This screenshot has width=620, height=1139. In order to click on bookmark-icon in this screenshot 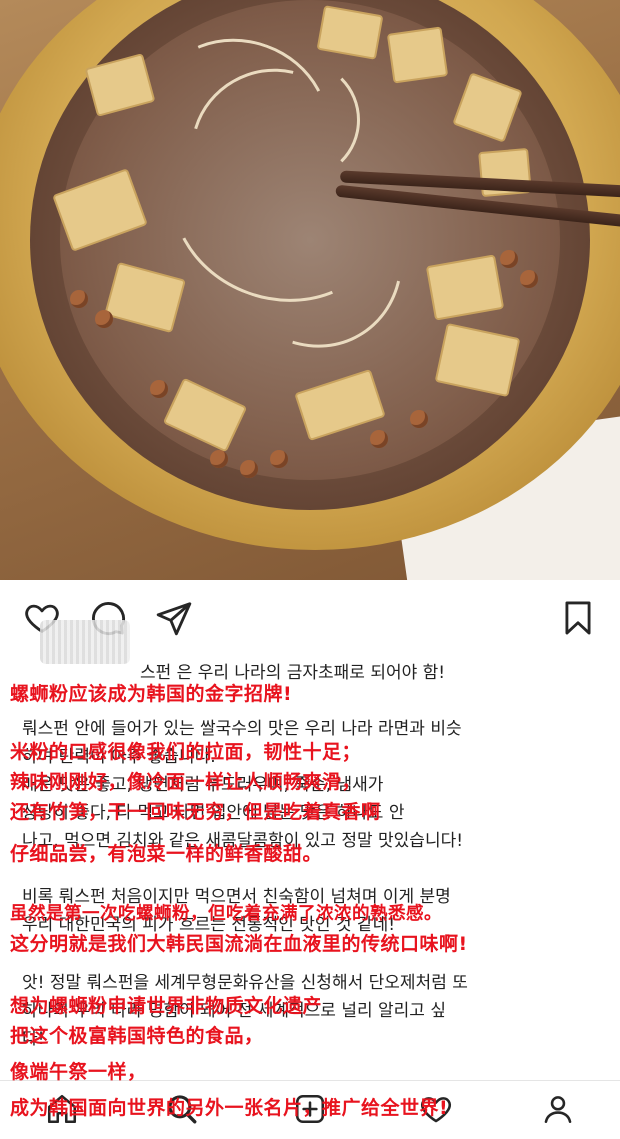, I will do `click(578, 618)`.